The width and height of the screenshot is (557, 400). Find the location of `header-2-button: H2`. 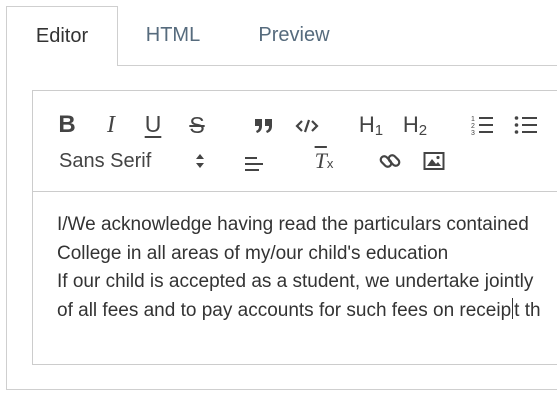

header-2-button: H2 is located at coordinates (415, 125).